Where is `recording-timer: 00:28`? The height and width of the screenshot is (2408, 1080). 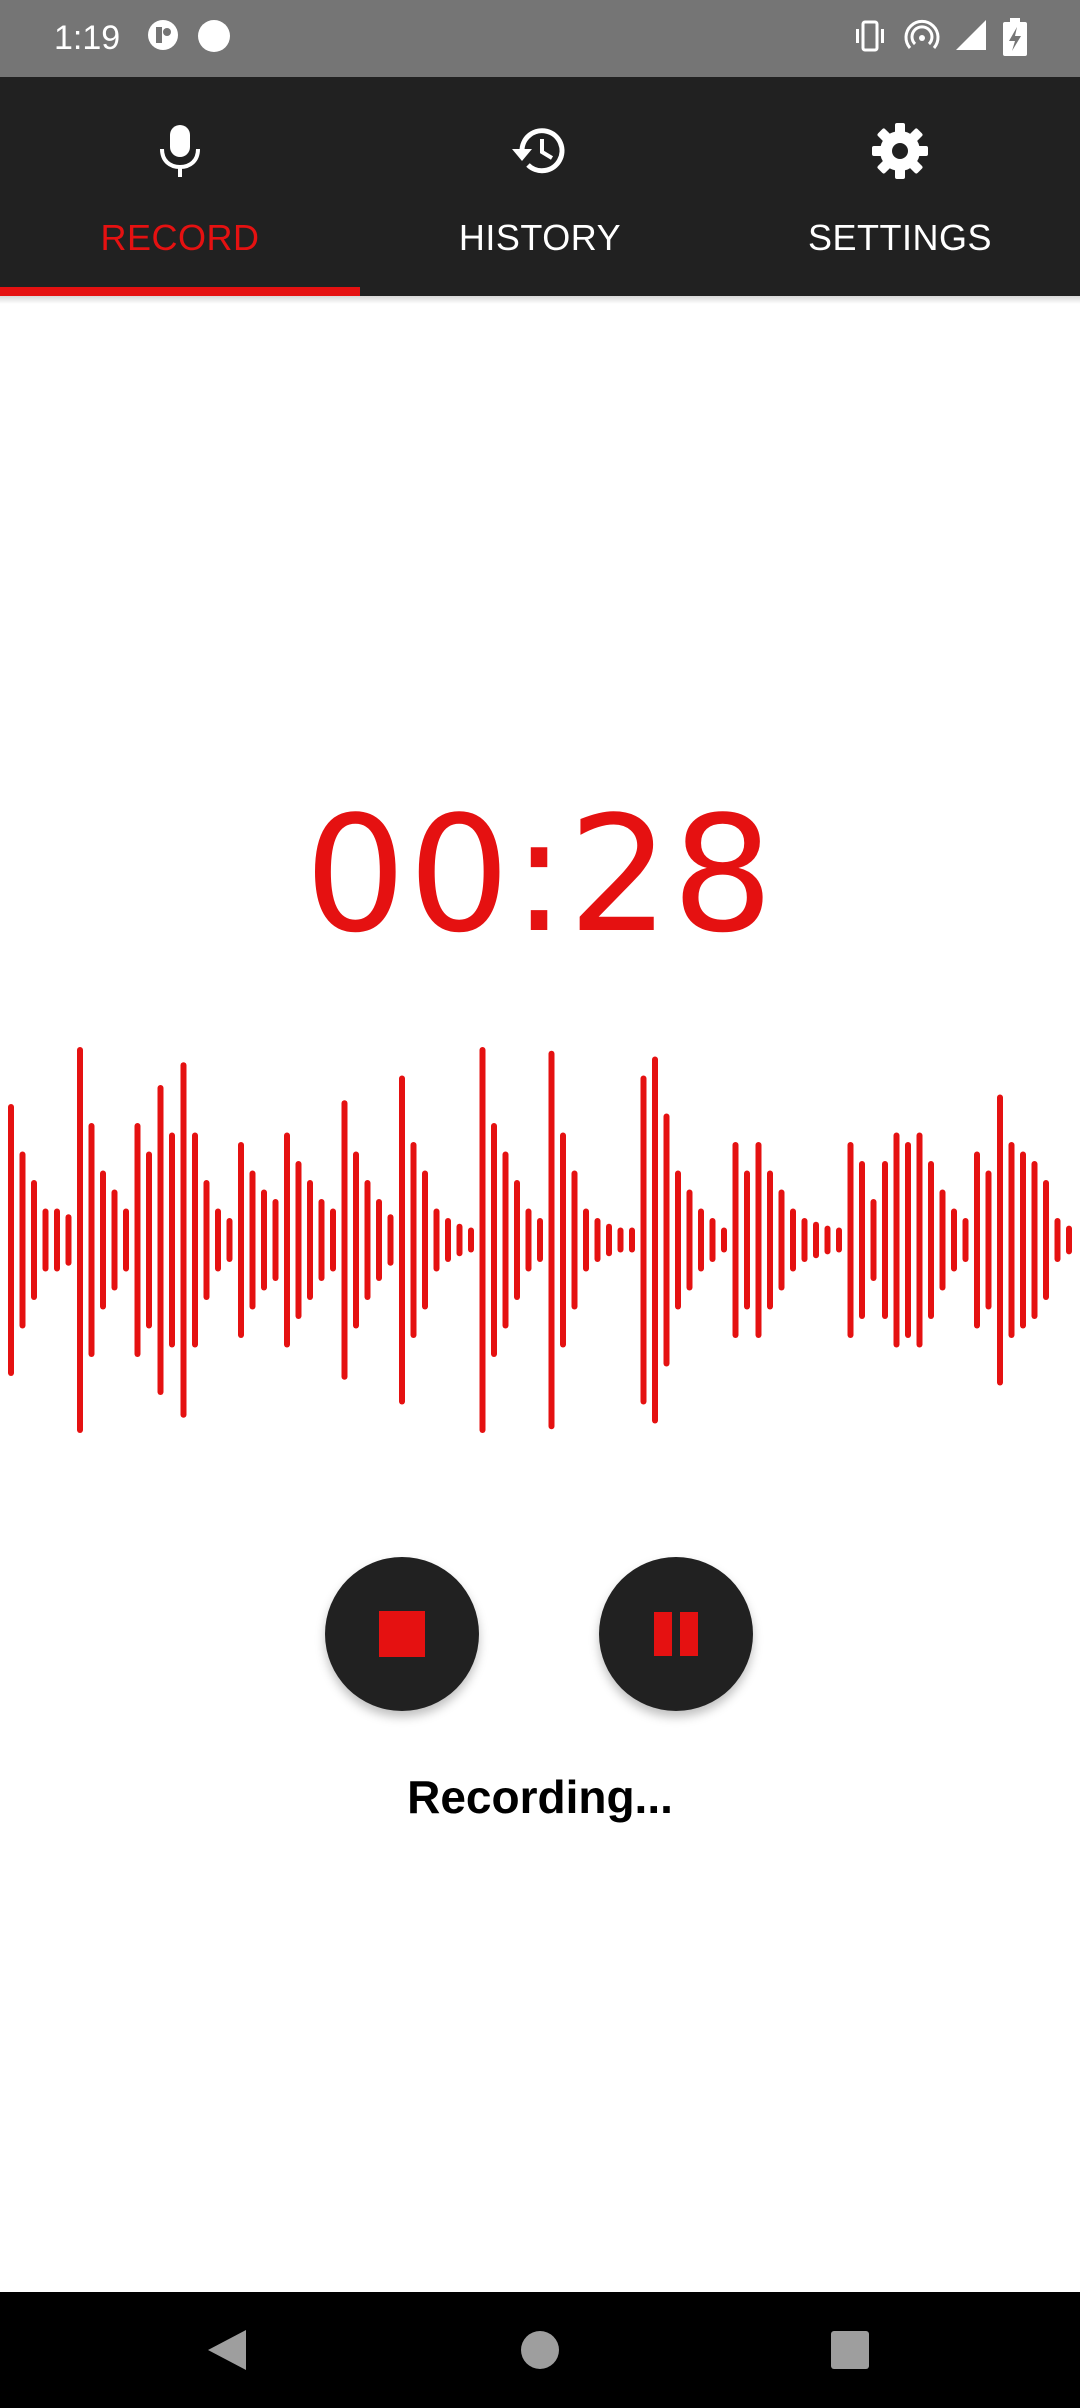 recording-timer: 00:28 is located at coordinates (540, 874).